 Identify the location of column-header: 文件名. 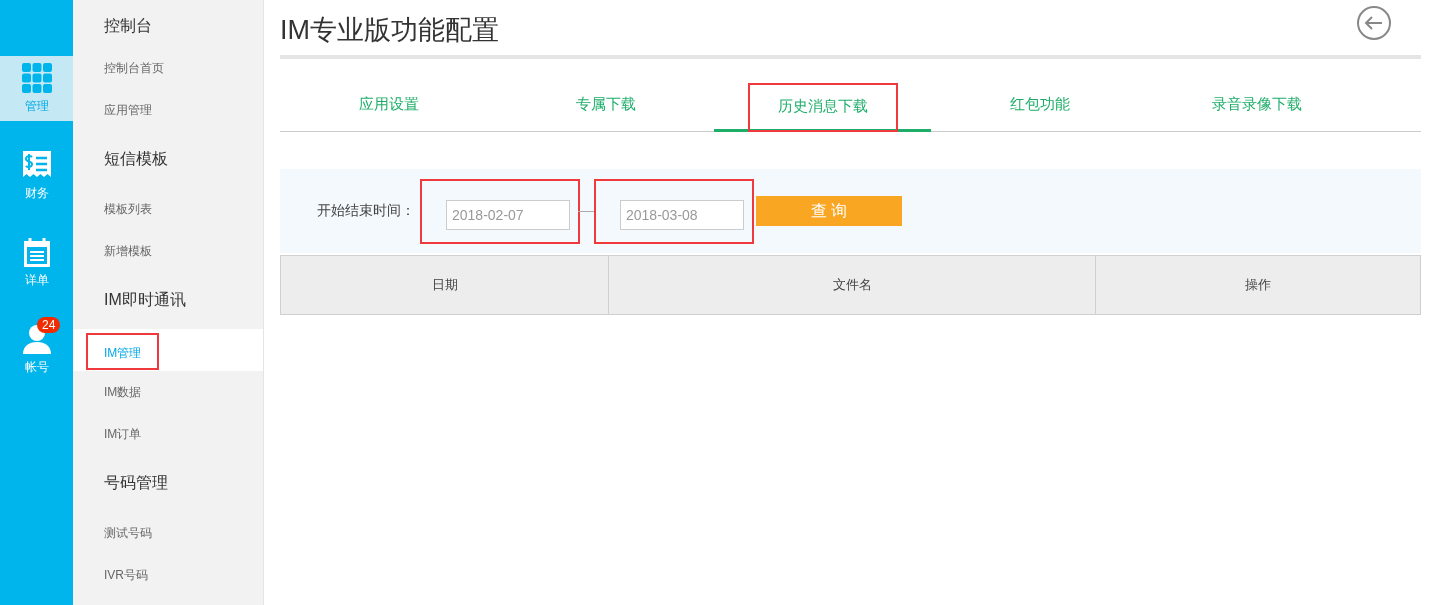
(852, 285).